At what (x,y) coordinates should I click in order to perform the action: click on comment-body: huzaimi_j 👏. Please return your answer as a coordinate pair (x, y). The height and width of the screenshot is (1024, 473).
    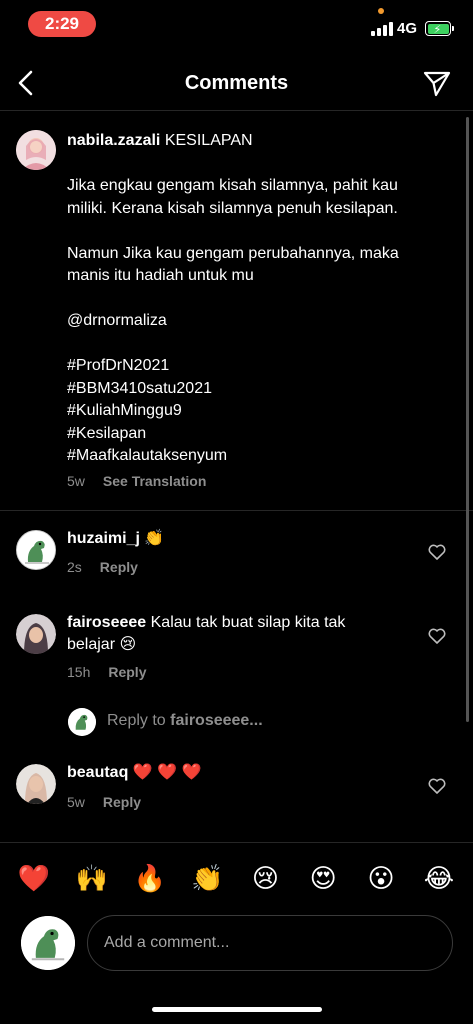
    Looking at the image, I should click on (115, 539).